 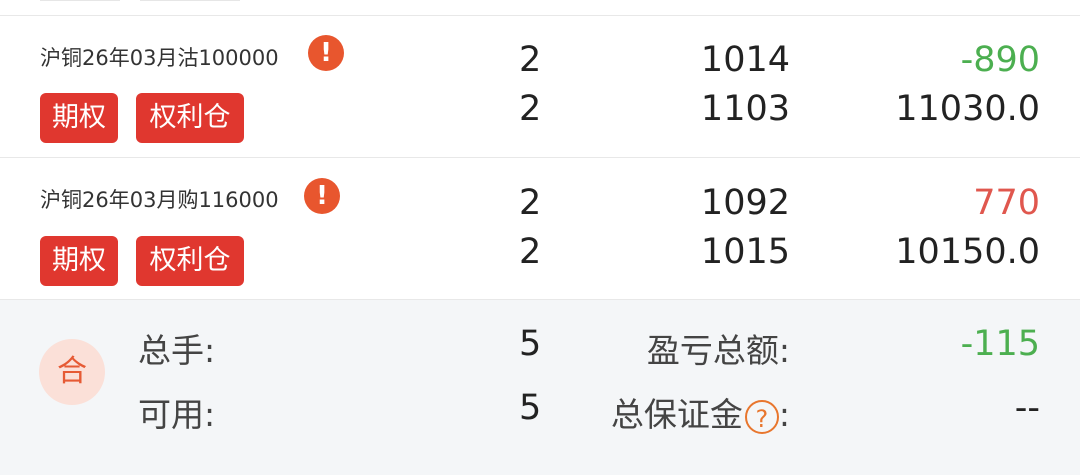 What do you see at coordinates (72, 372) in the screenshot?
I see `total-badge: 合` at bounding box center [72, 372].